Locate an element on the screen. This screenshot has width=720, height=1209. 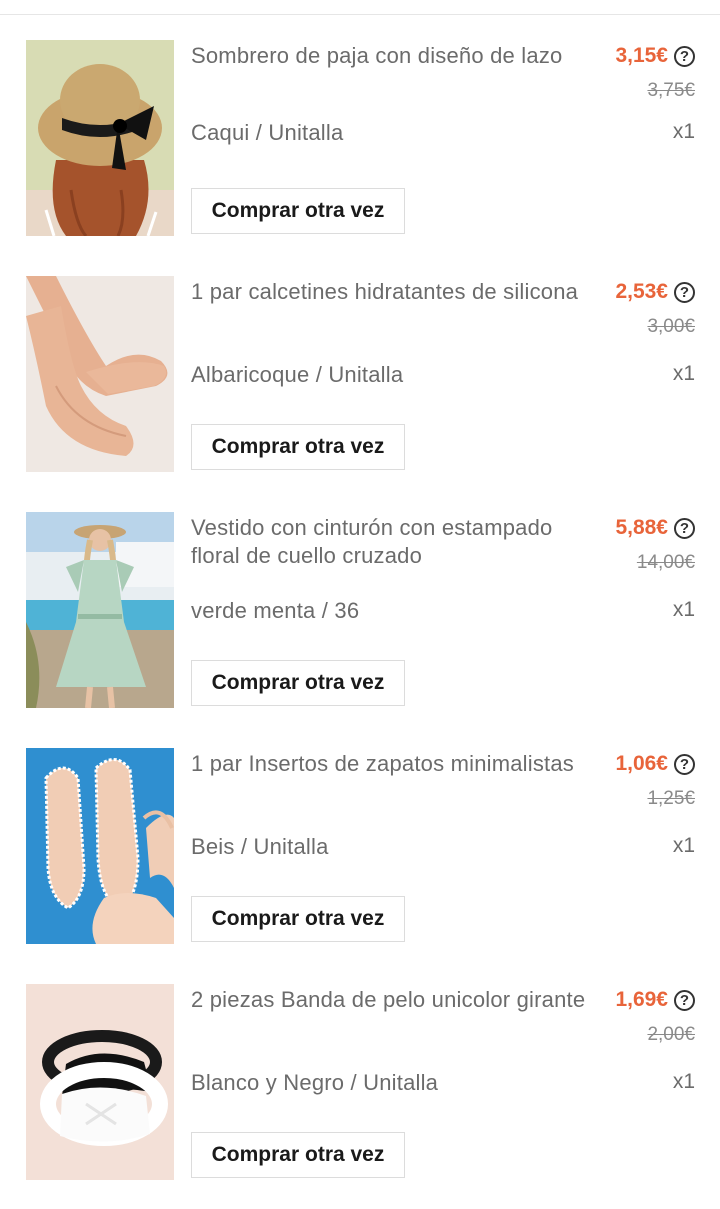
price-row: 1,06€ ? is located at coordinates (655, 764).